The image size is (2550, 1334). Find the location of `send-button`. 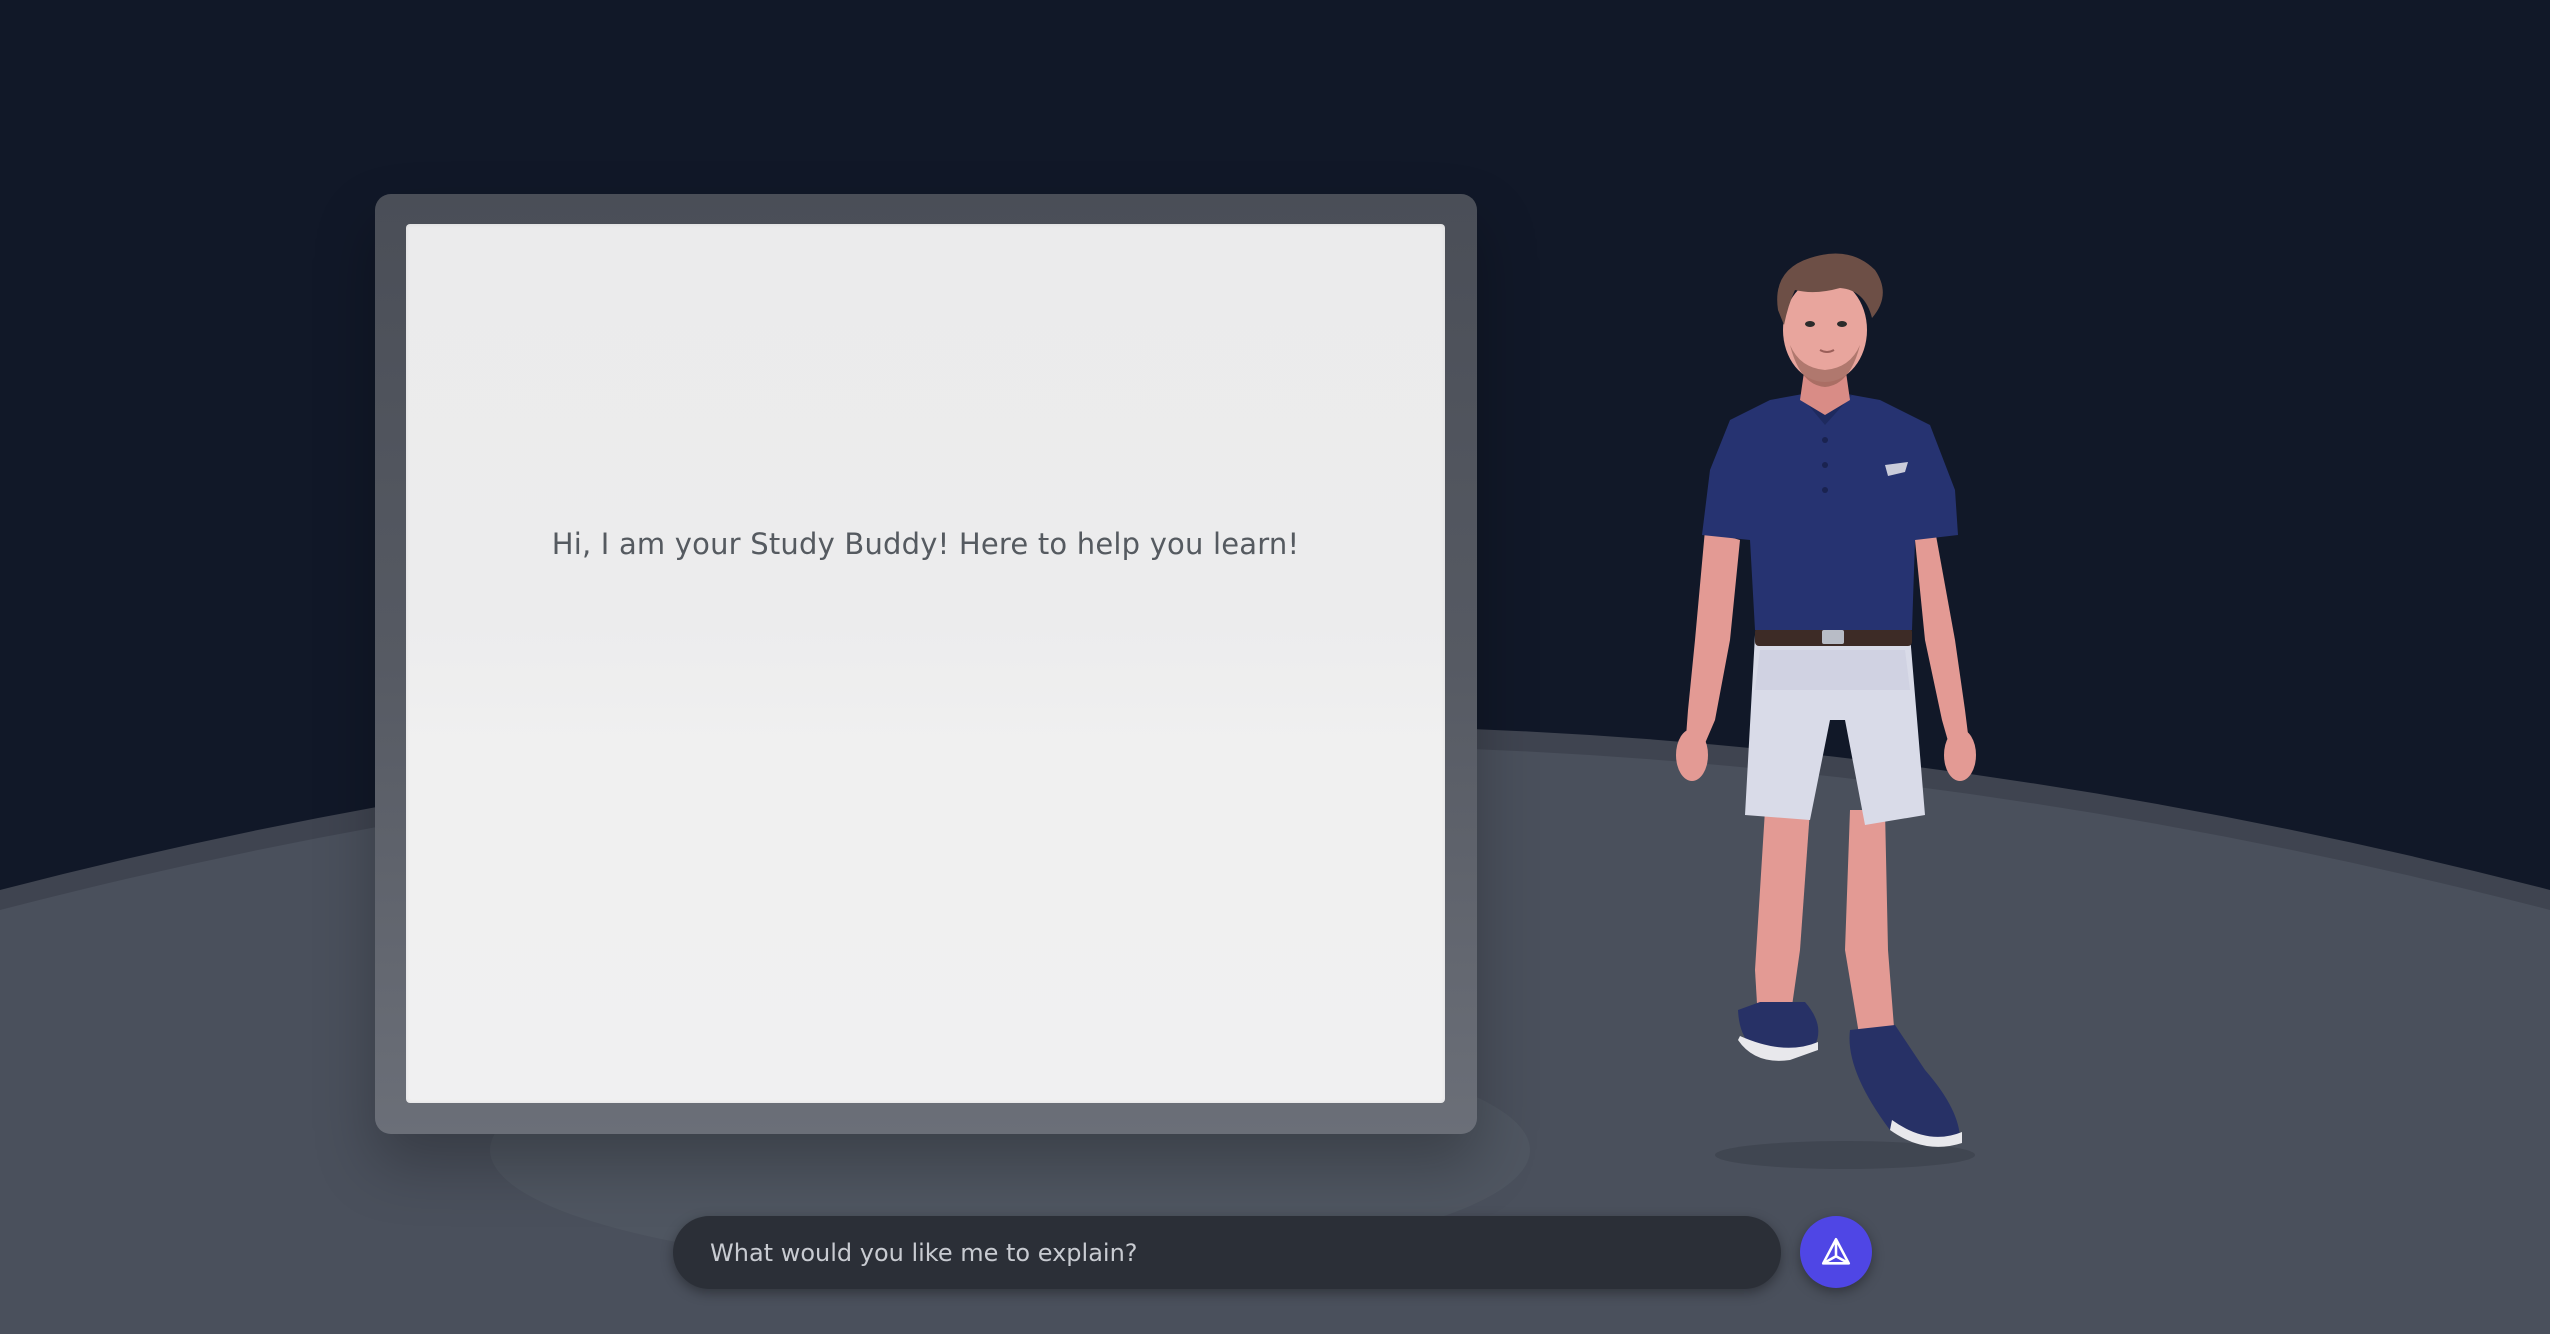

send-button is located at coordinates (1836, 1252).